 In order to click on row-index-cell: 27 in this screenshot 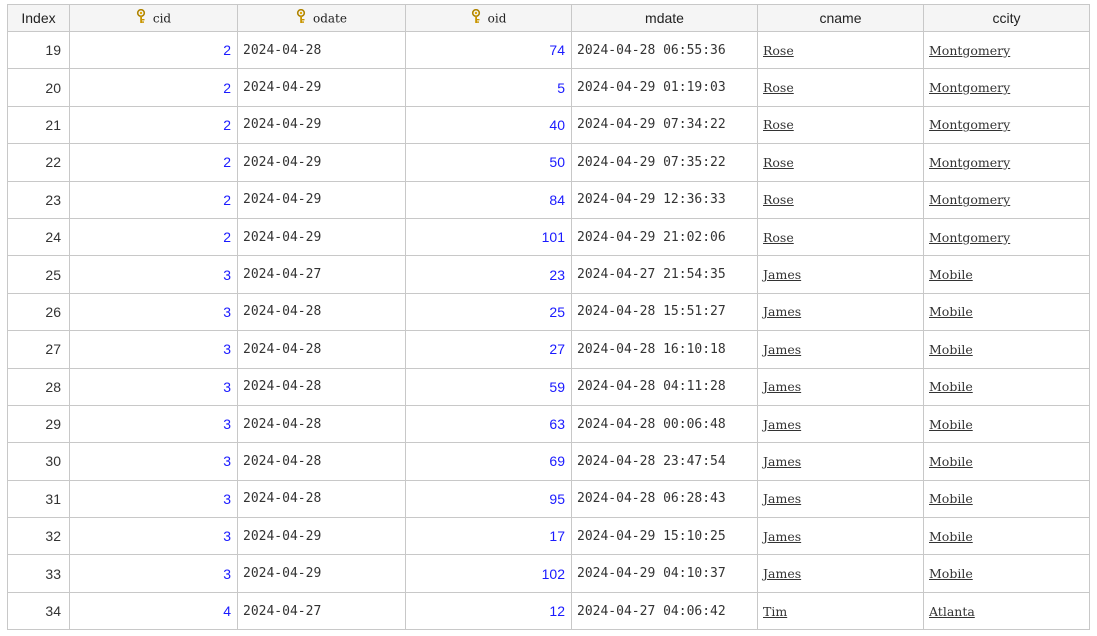, I will do `click(38, 349)`.